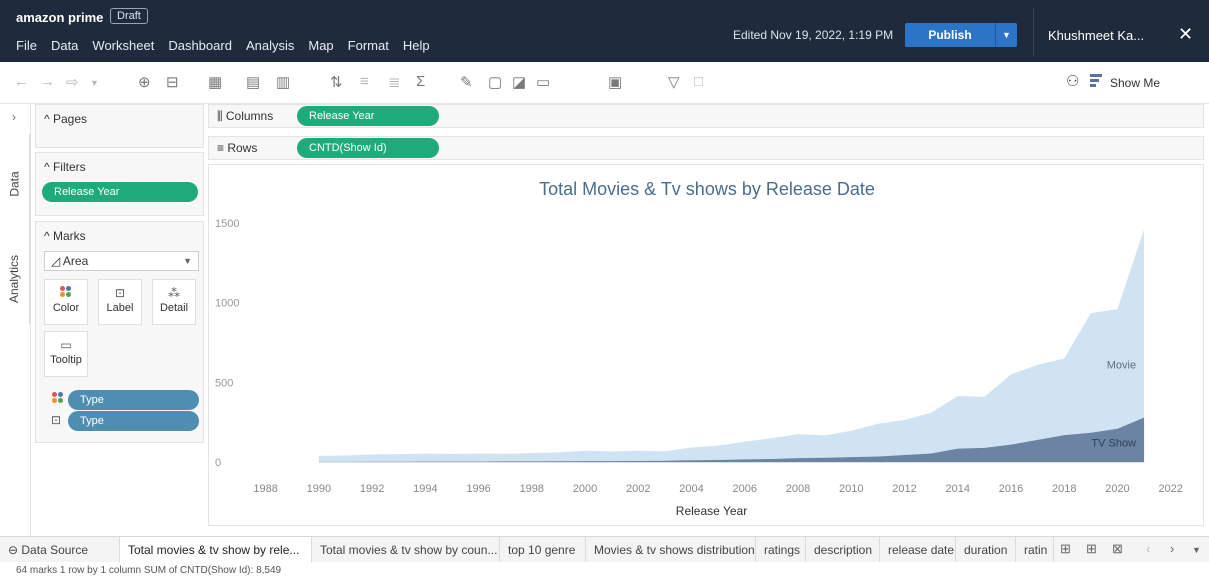 The width and height of the screenshot is (1209, 579). What do you see at coordinates (706, 148) in the screenshot?
I see `rows-shelf: ≡ Rows CNTD(Show Id)` at bounding box center [706, 148].